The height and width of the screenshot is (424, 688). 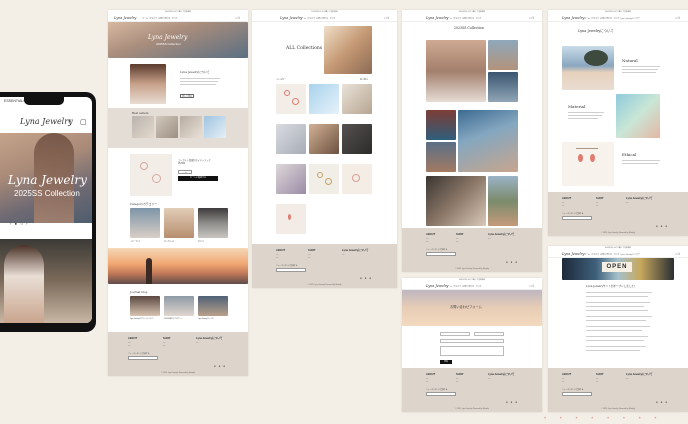 What do you see at coordinates (198, 178) in the screenshot?
I see `add-to-cart-button: カートに追加する` at bounding box center [198, 178].